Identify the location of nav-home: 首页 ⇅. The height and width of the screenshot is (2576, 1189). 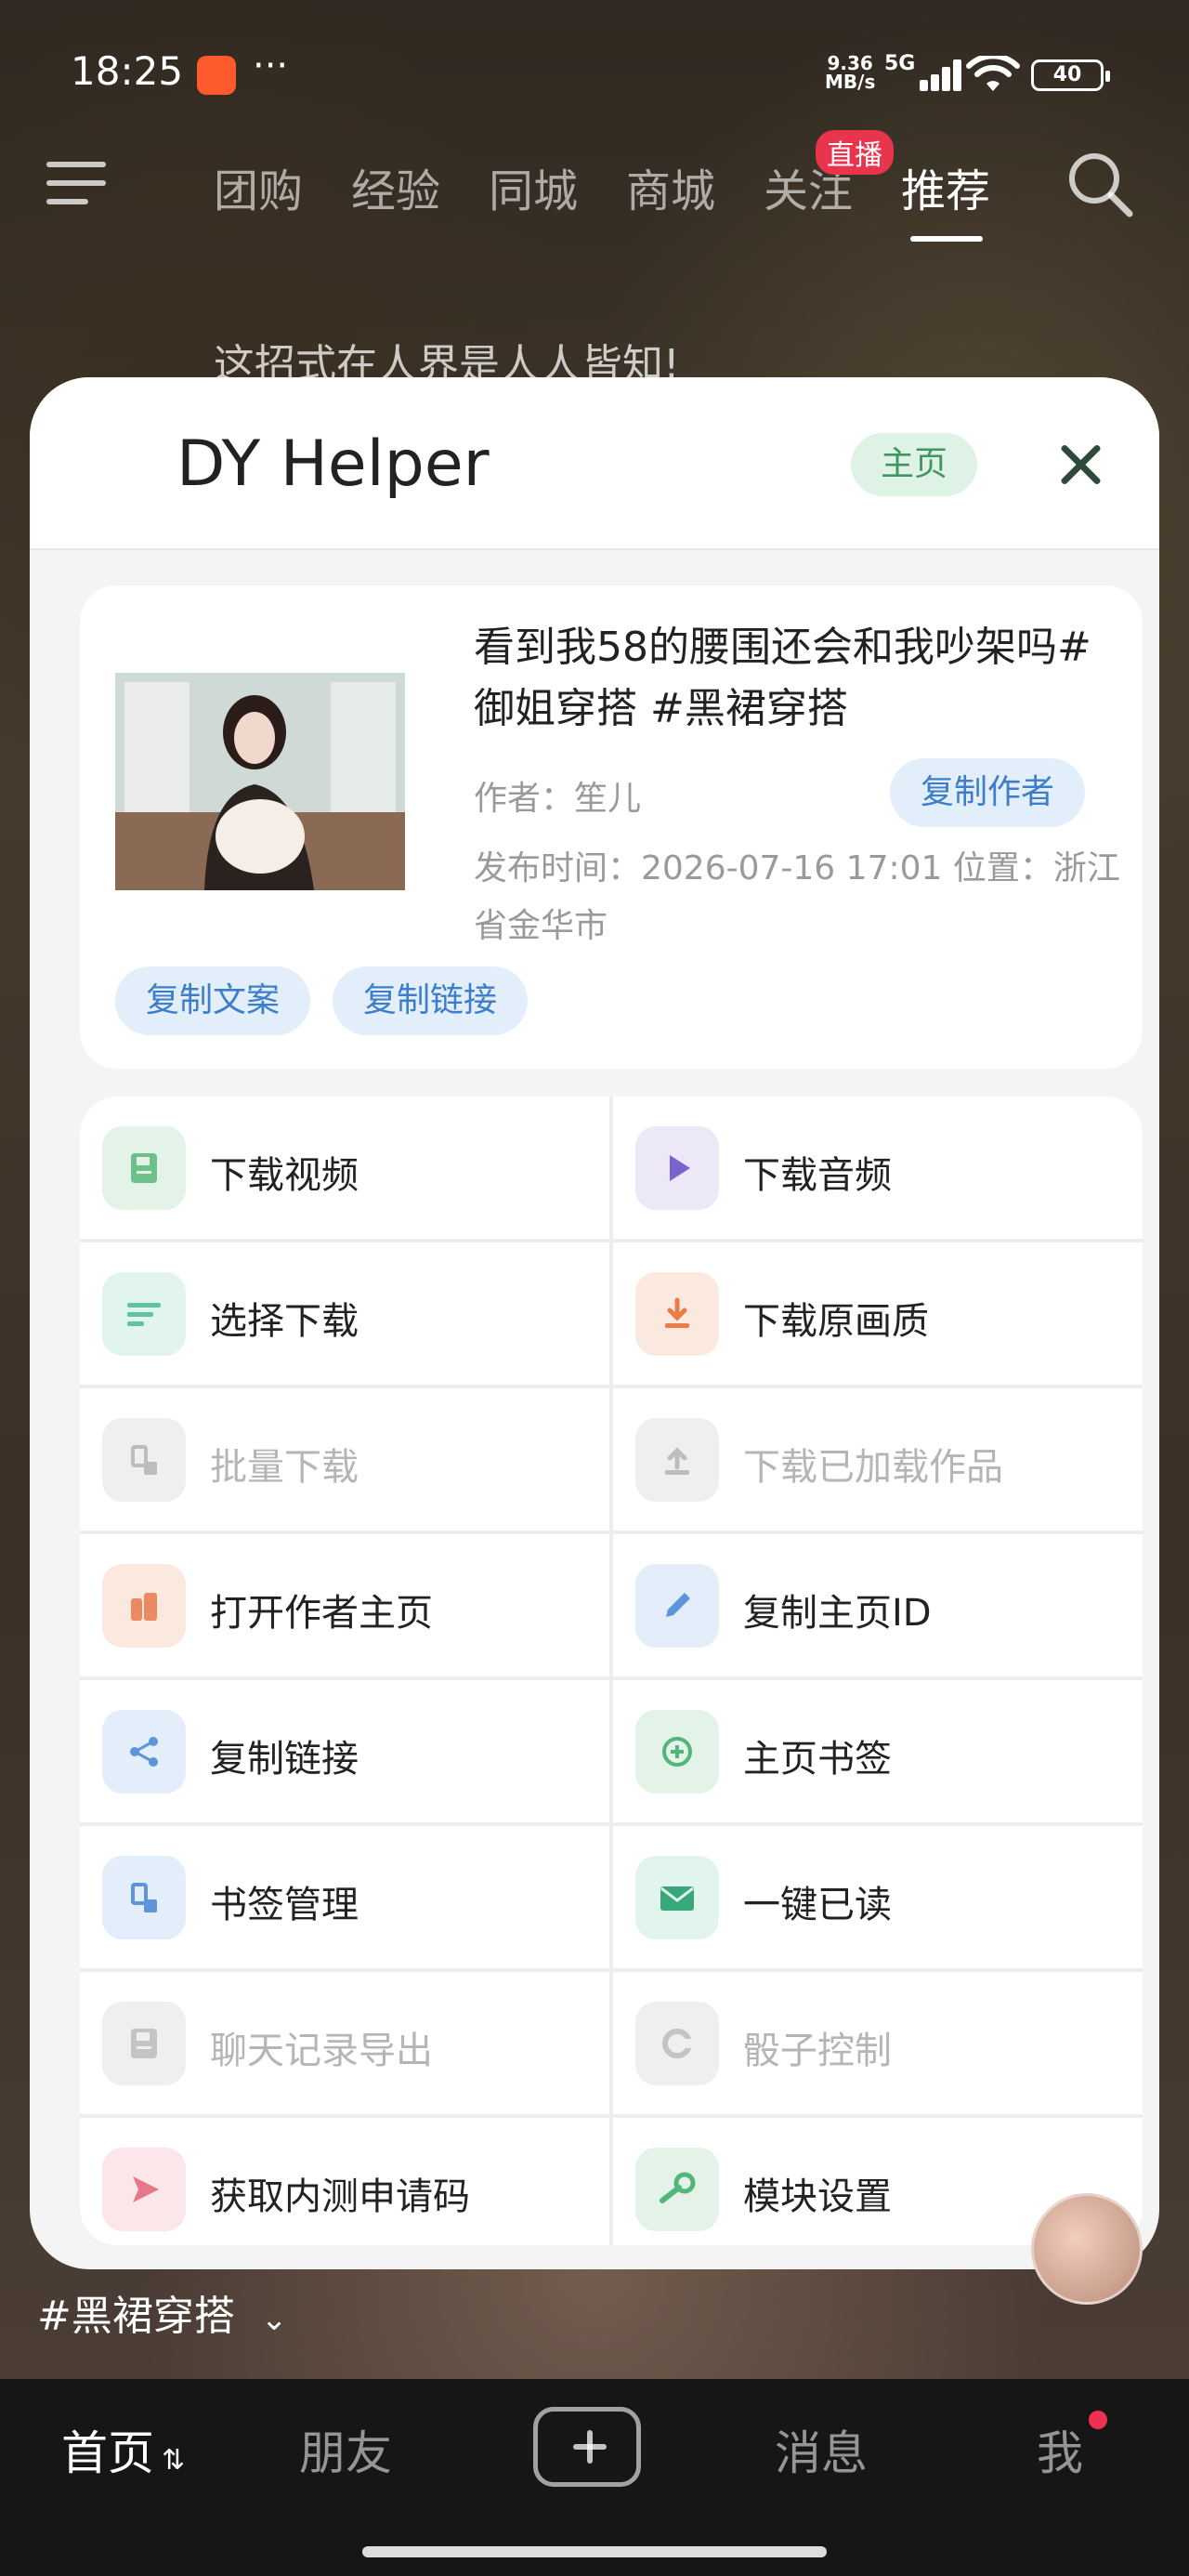
(123, 2449).